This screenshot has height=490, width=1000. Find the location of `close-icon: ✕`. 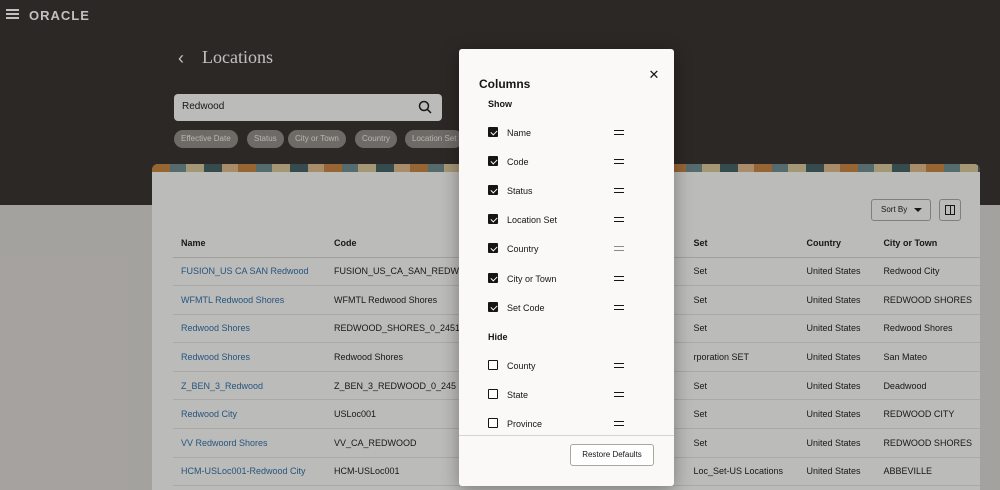

close-icon: ✕ is located at coordinates (654, 75).